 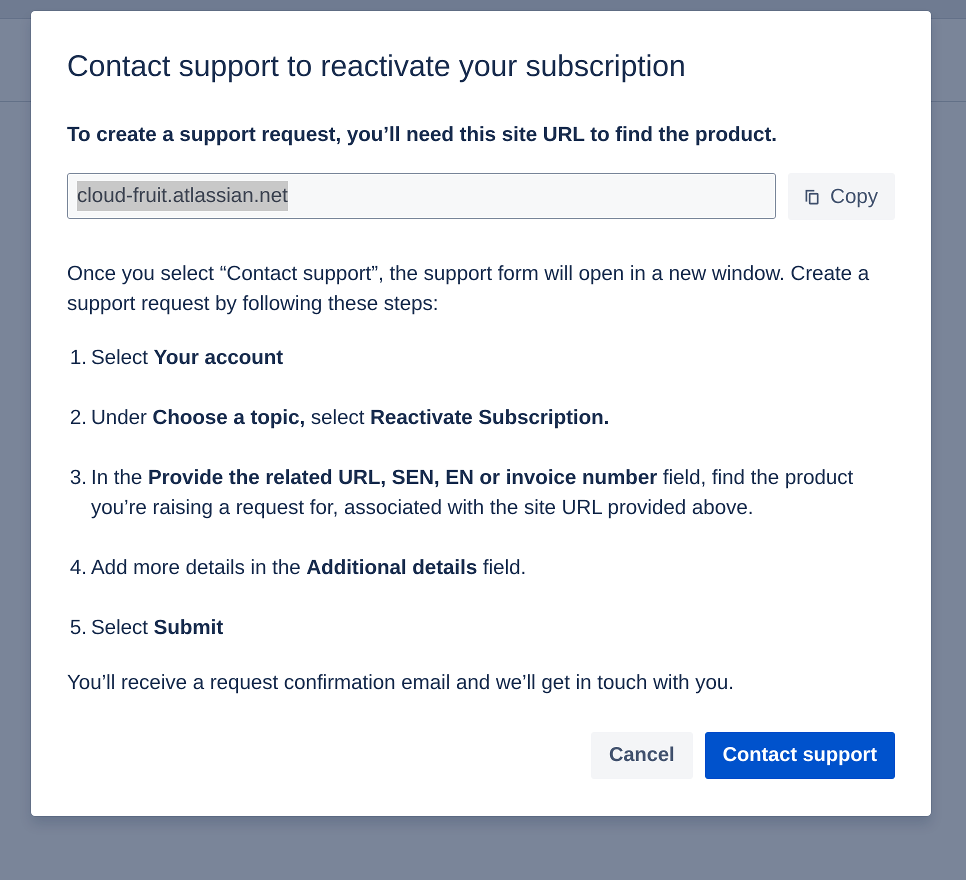 What do you see at coordinates (157, 628) in the screenshot?
I see `step-text: Select Submit` at bounding box center [157, 628].